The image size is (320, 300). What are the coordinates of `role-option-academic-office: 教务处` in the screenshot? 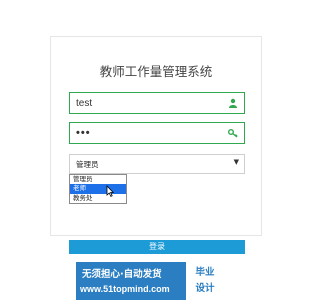 It's located at (98, 198).